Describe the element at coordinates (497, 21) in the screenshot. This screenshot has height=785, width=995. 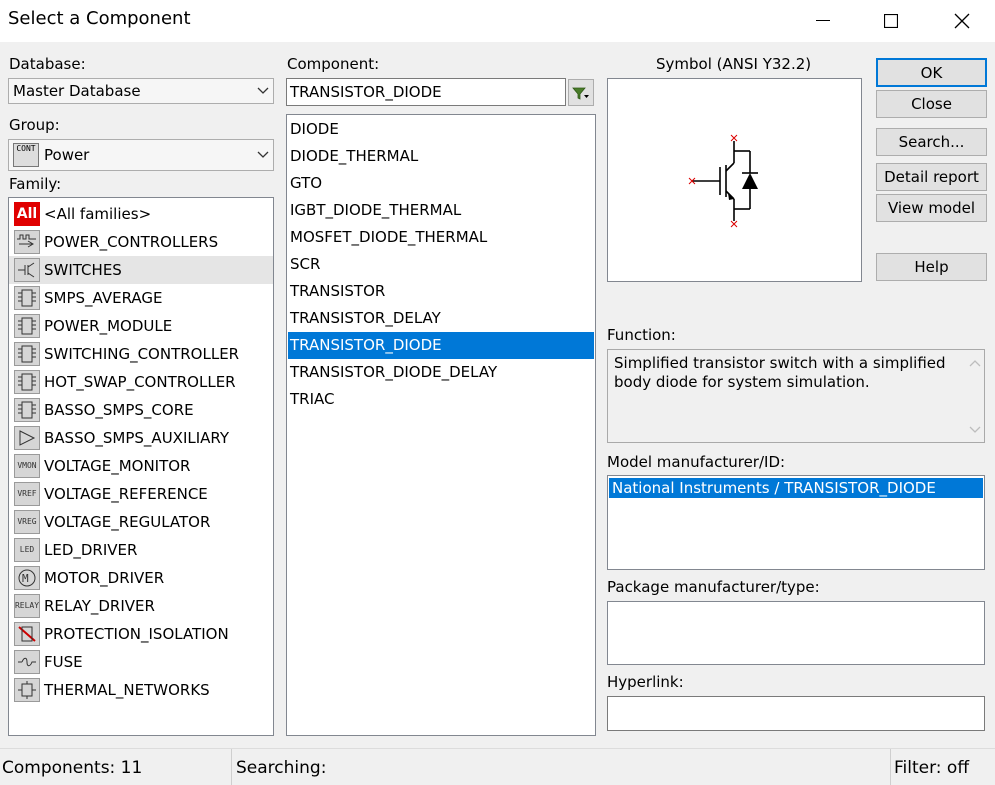
I see `title-bar: Select a Component` at that location.